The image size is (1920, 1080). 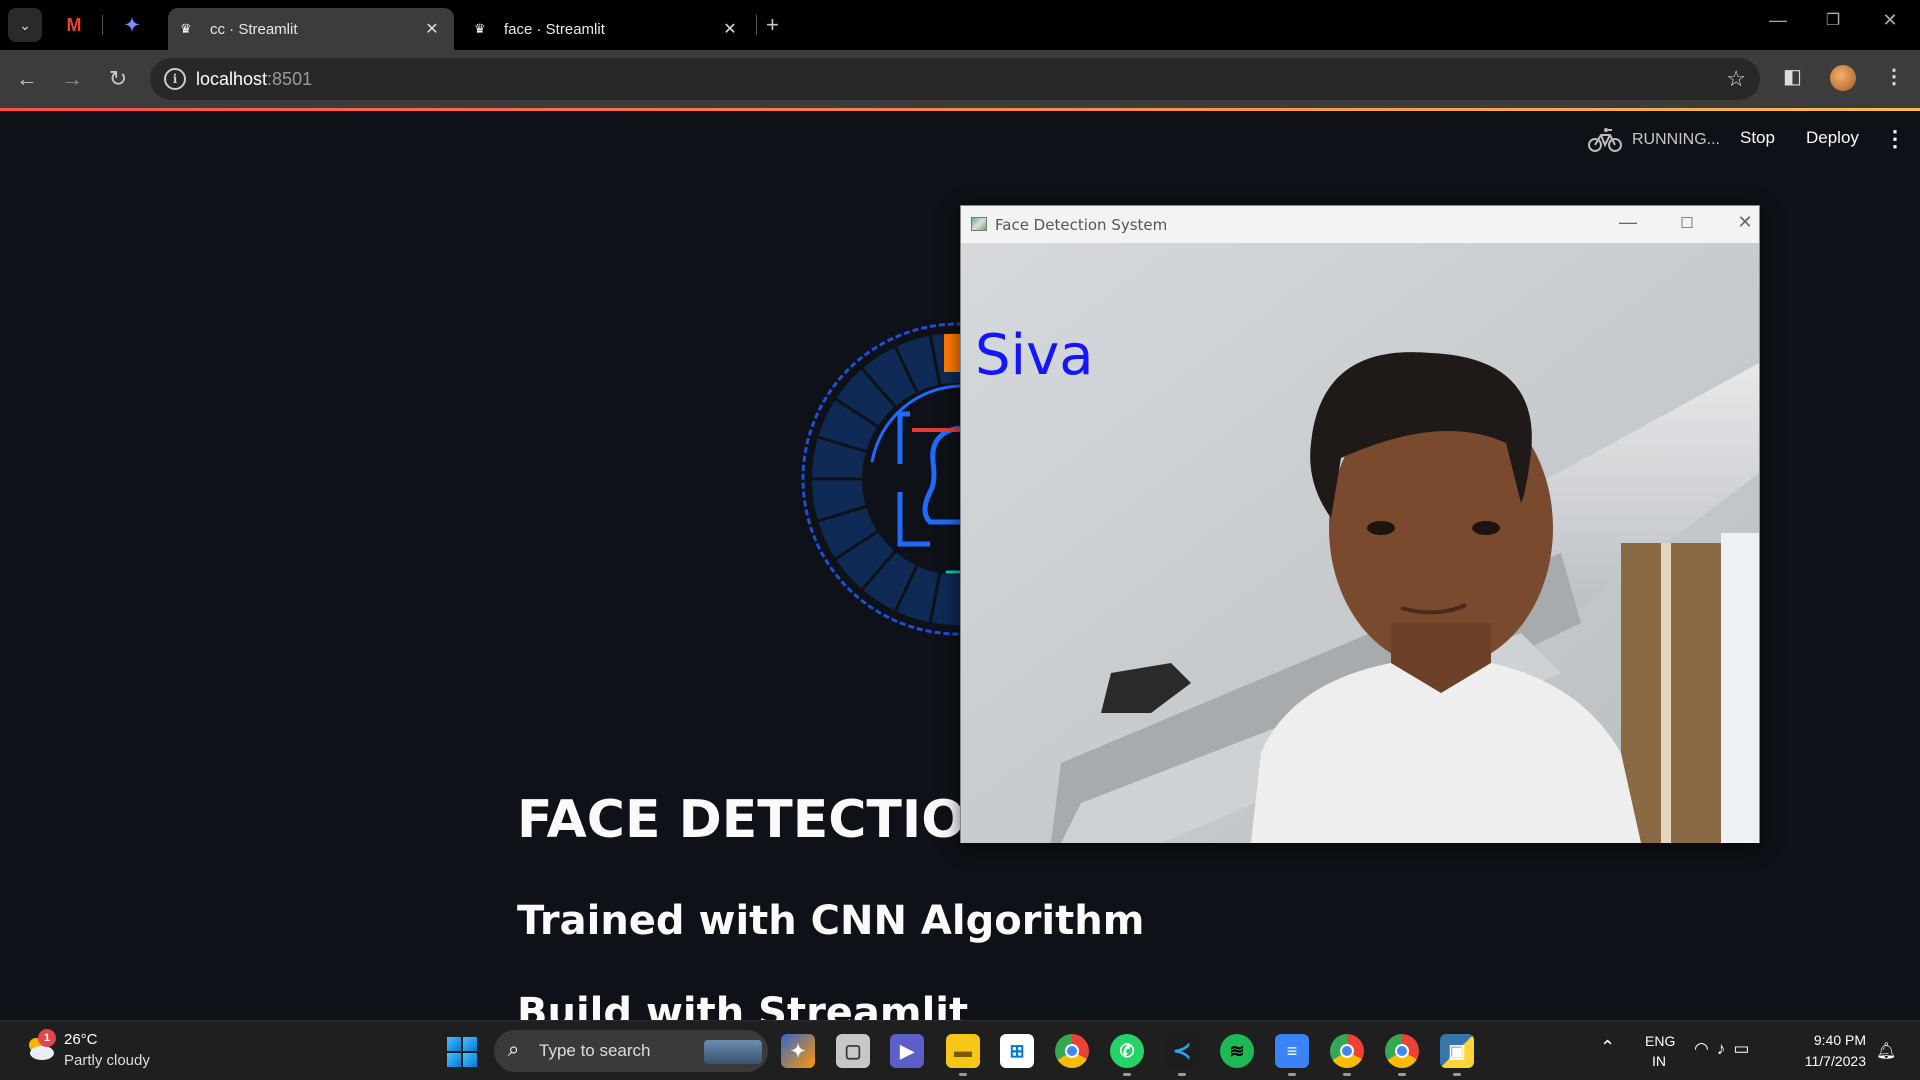 I want to click on window-restore-button: ❐, so click(x=1833, y=20).